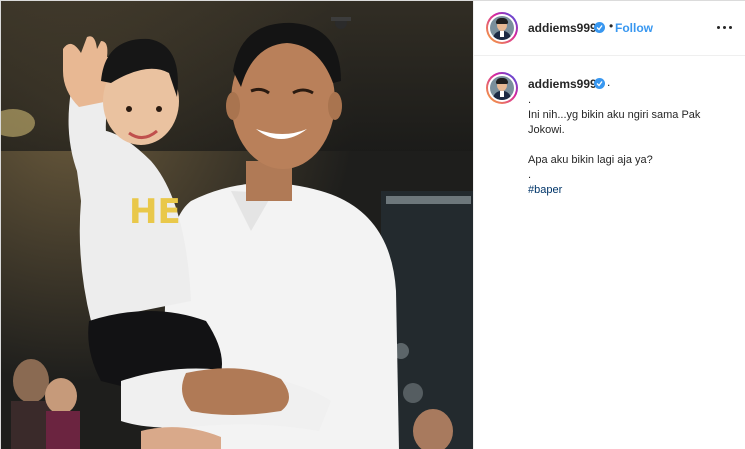  I want to click on svg-text: HE, so click(155, 212).